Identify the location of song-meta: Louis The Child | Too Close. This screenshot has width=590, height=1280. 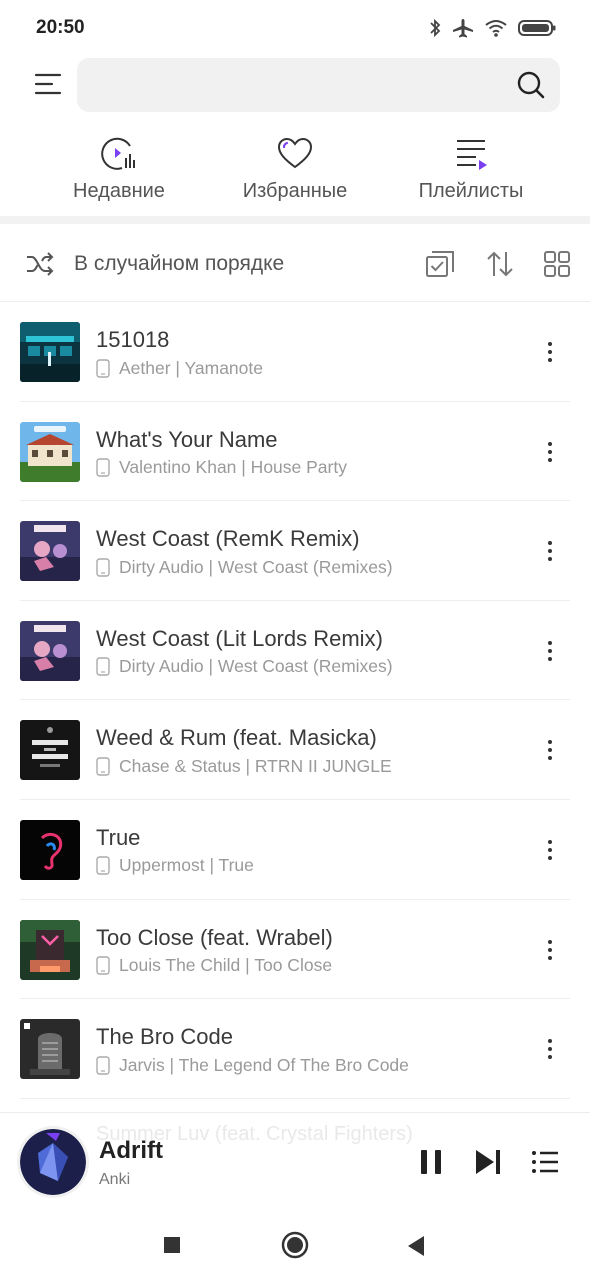
(214, 965).